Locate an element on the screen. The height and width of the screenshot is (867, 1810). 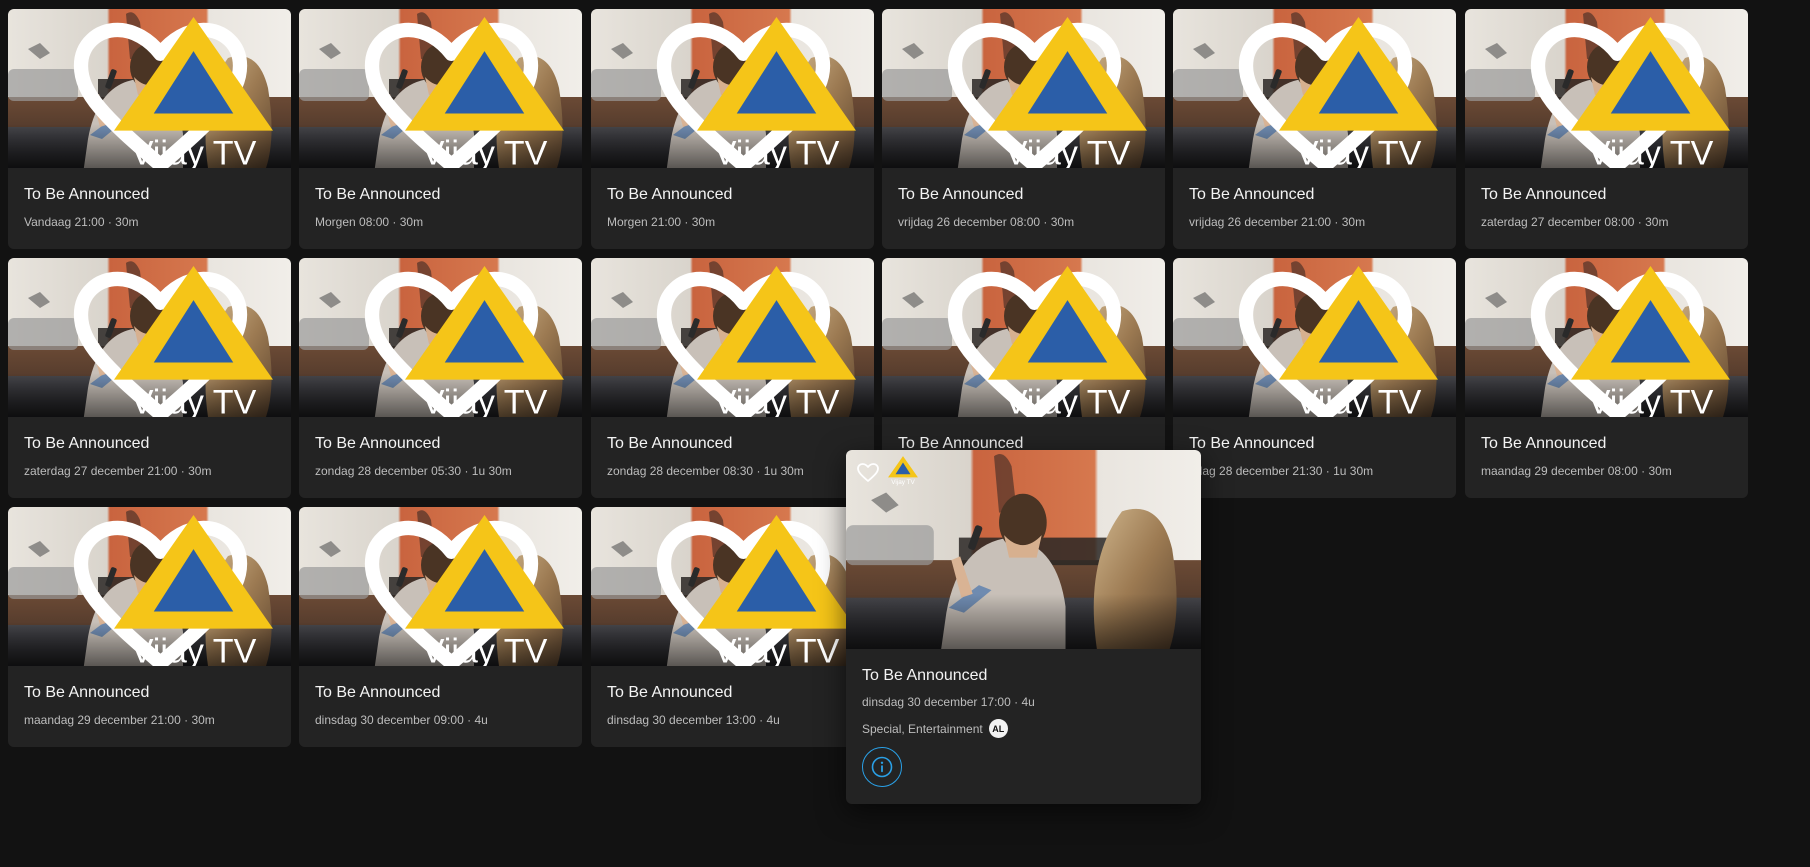
program-card: To Be Announced Vandaag 21:00 · 30m is located at coordinates (149, 129).